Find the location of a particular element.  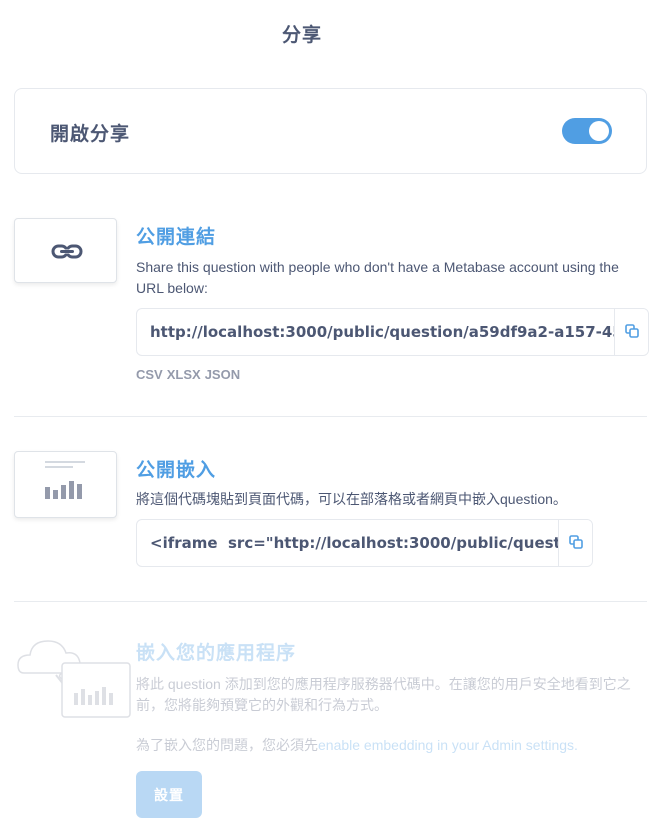

app-embed-illustration is located at coordinates (74, 679).